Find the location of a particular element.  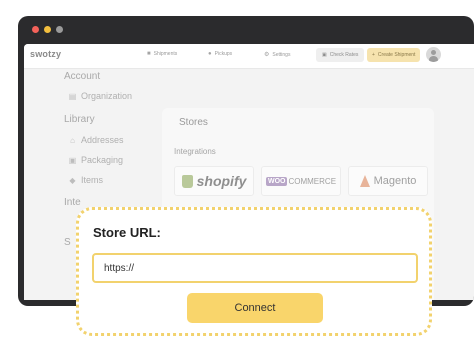

minimize-window-dot is located at coordinates (47, 29).